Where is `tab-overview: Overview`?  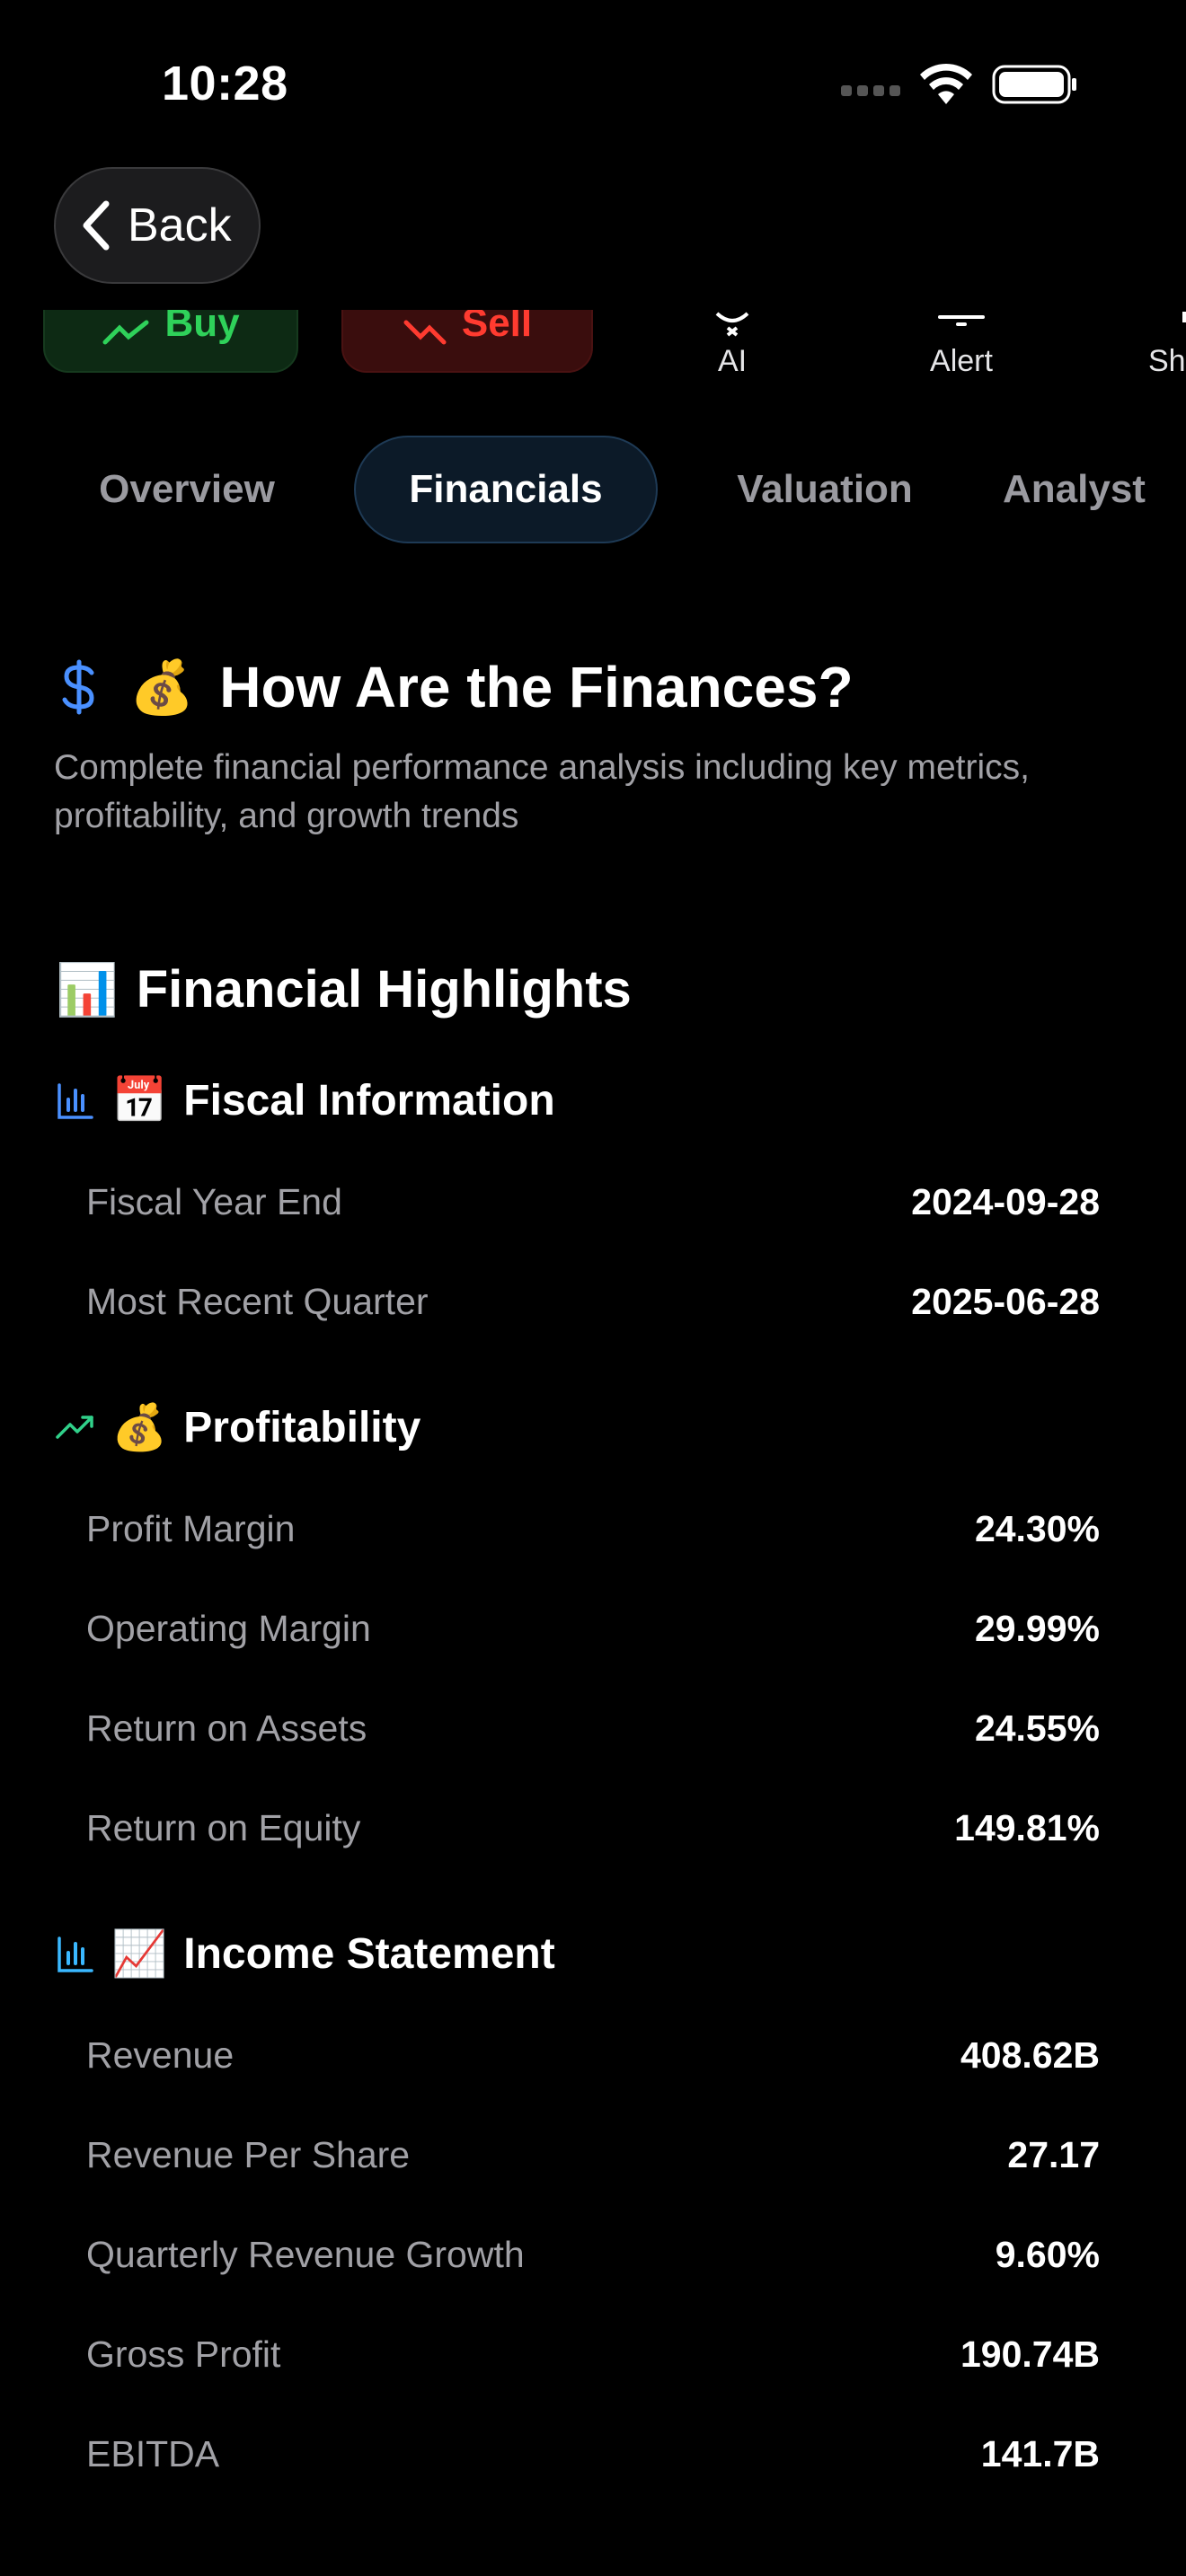
tab-overview: Overview is located at coordinates (187, 489).